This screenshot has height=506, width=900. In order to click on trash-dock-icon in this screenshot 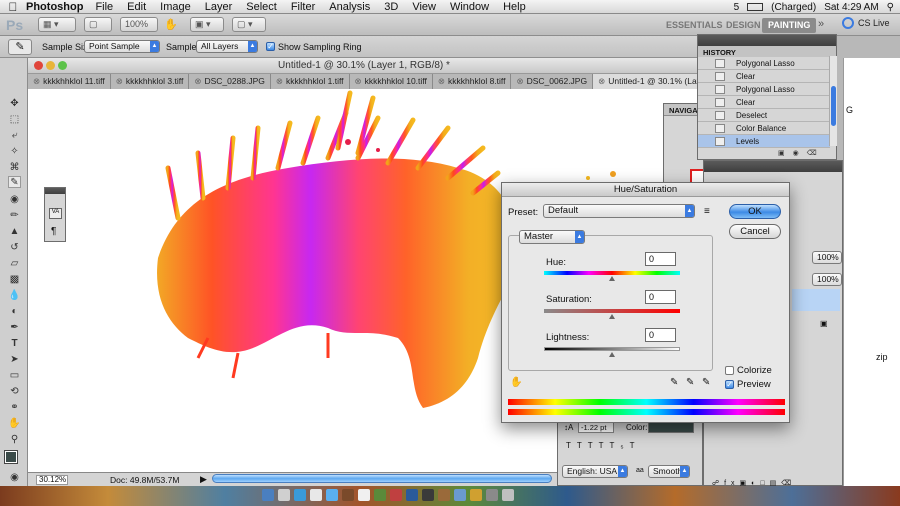, I will do `click(508, 495)`.